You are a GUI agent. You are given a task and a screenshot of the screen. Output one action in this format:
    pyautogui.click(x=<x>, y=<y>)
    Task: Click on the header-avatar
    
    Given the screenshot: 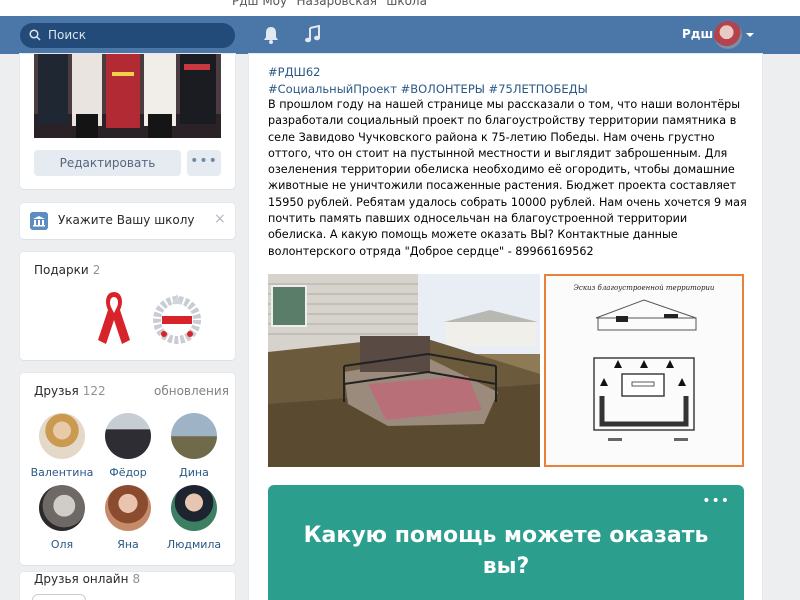 What is the action you would take?
    pyautogui.click(x=728, y=35)
    